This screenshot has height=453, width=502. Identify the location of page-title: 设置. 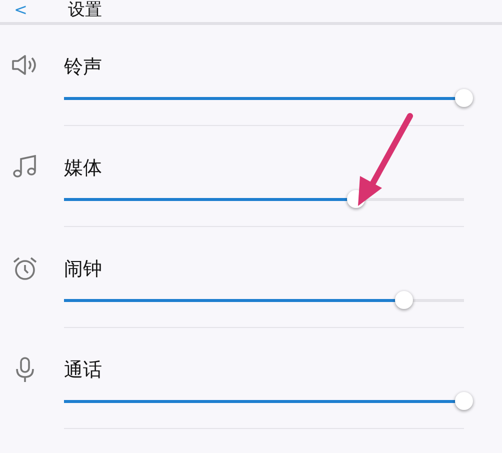
(85, 10).